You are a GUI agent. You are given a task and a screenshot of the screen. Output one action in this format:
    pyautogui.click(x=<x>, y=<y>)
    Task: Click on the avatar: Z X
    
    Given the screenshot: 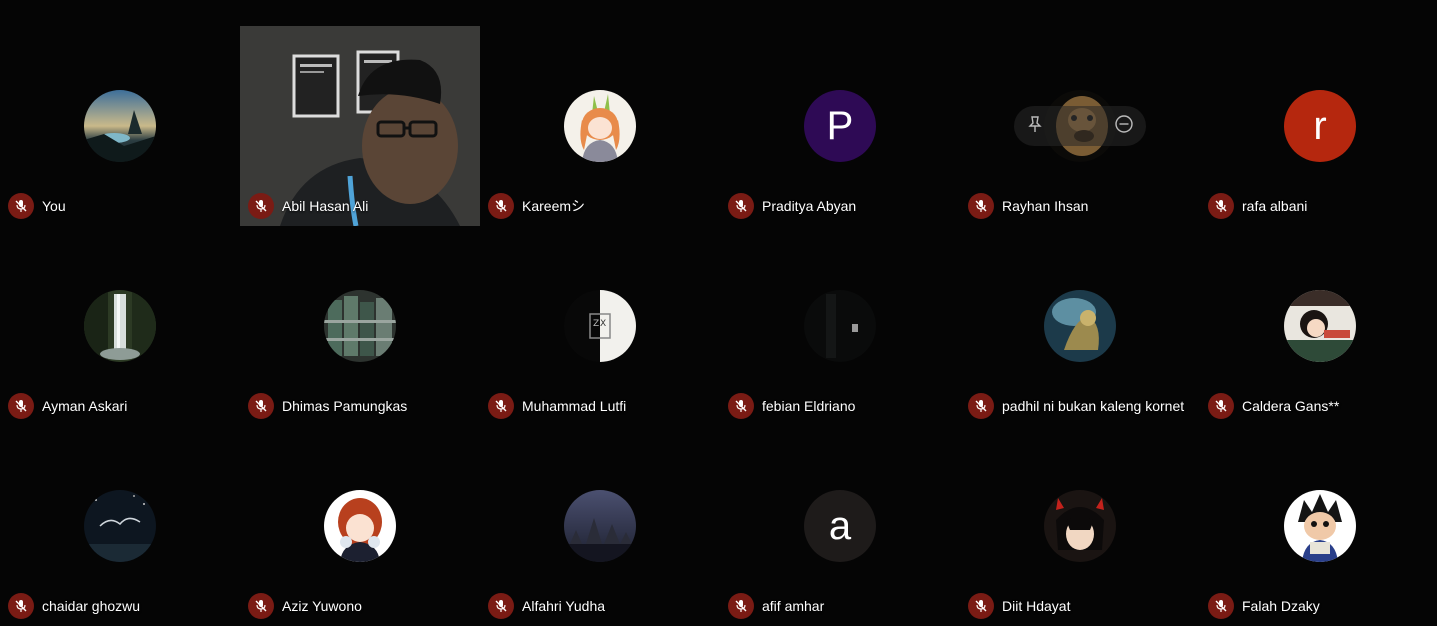 What is the action you would take?
    pyautogui.click(x=600, y=326)
    